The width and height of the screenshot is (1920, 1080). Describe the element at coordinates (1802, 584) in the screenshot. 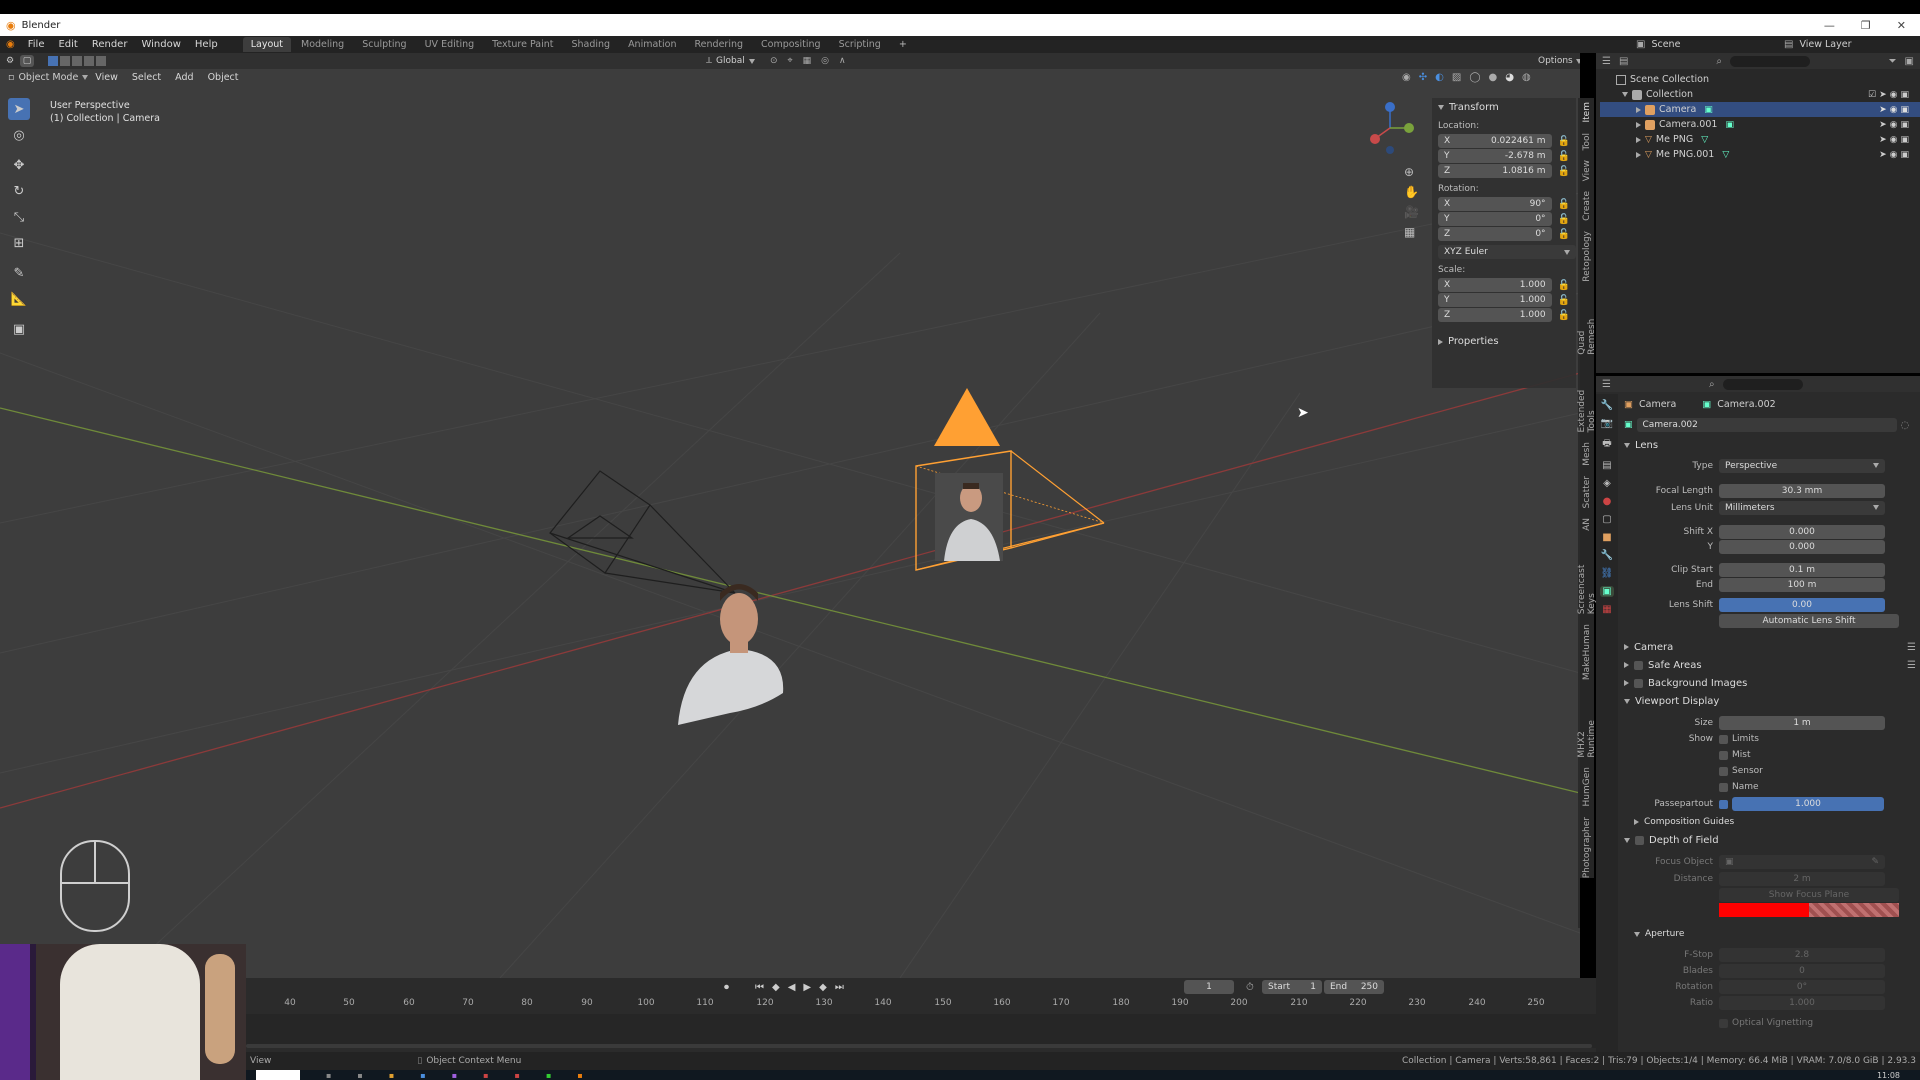

I see `clip-end-field: 100 m` at that location.